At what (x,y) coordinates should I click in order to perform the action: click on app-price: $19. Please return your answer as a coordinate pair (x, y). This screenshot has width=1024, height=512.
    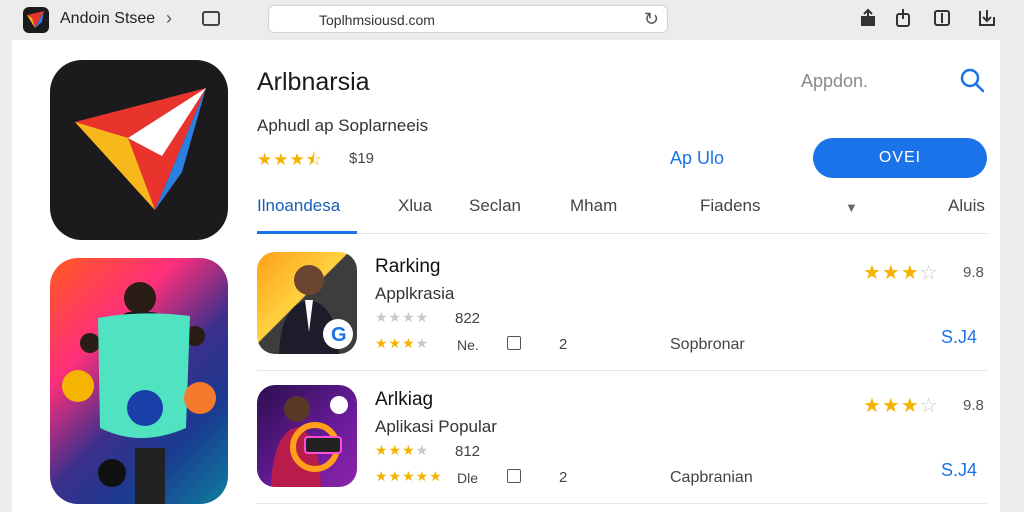
    Looking at the image, I should click on (362, 158).